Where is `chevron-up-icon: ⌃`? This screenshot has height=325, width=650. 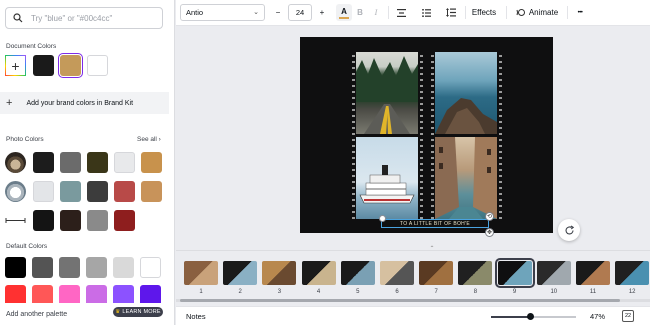
chevron-up-icon: ⌃ is located at coordinates (432, 248).